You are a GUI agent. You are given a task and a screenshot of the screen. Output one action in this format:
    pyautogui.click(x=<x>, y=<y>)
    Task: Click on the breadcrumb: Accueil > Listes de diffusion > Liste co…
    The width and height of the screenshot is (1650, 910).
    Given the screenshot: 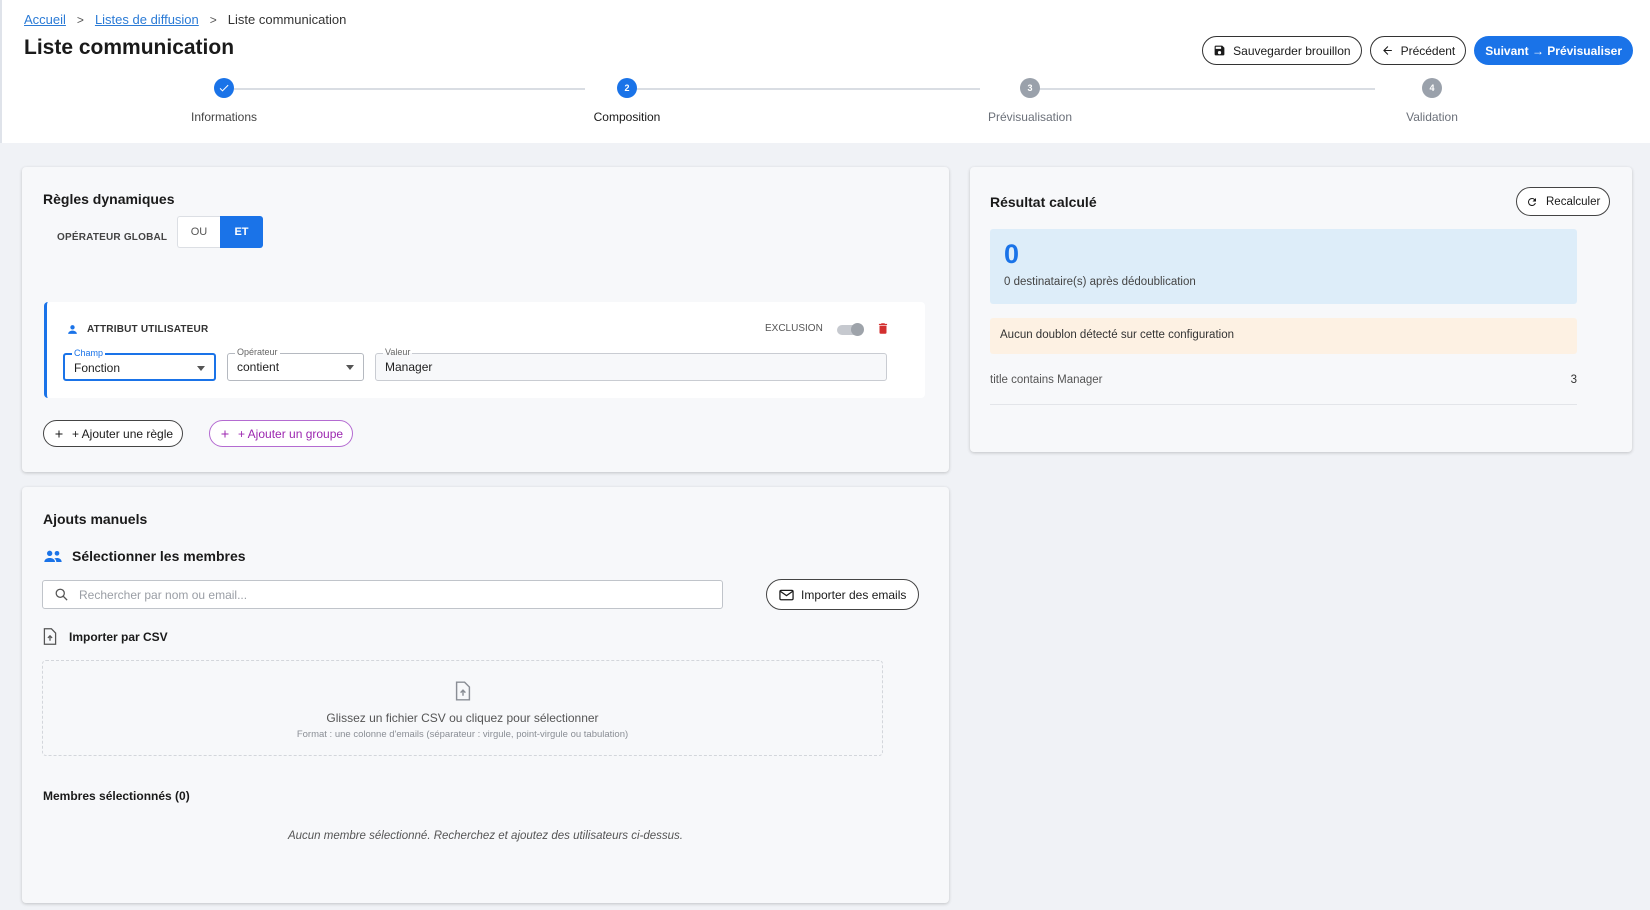 What is the action you would take?
    pyautogui.click(x=185, y=19)
    